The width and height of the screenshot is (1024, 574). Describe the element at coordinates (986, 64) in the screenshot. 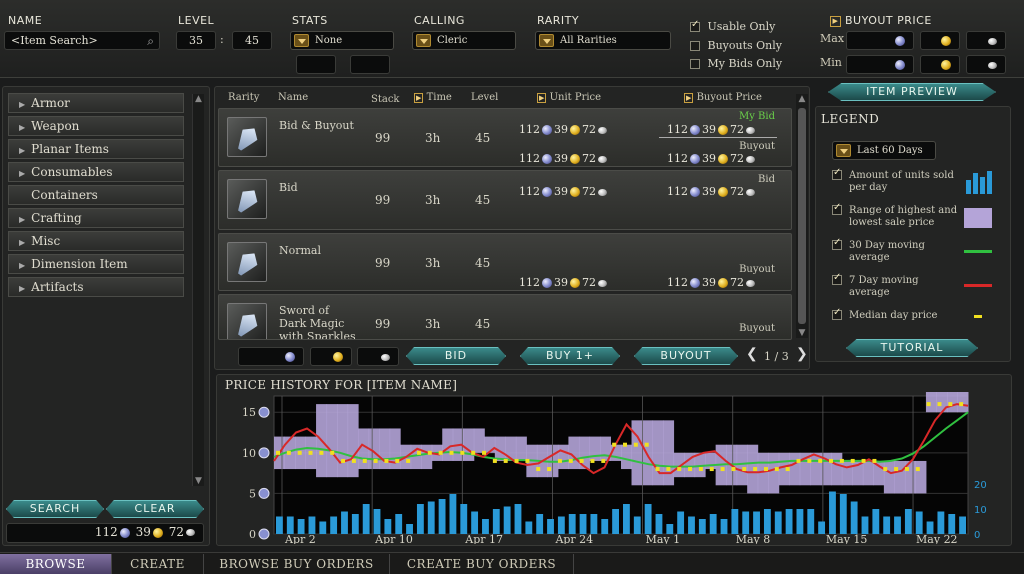

I see `min-silver-input` at that location.